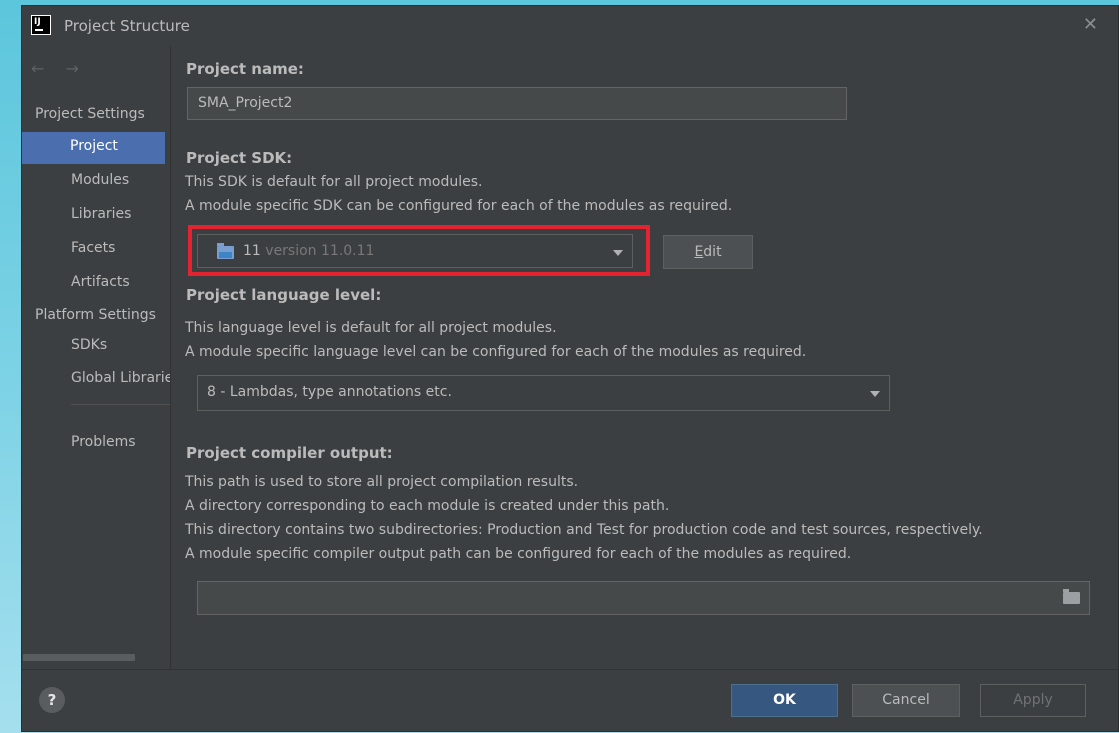 This screenshot has width=1119, height=733. I want to click on dialog-title: Project Structure, so click(127, 26).